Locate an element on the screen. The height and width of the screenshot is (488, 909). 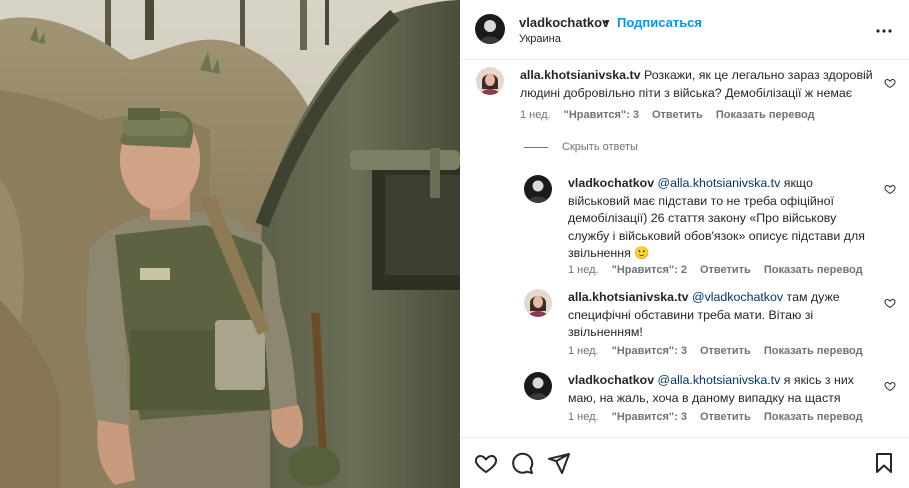
reply-likes: "Нравится": 2 is located at coordinates (649, 270).